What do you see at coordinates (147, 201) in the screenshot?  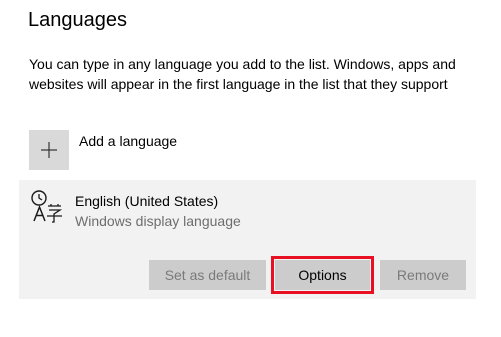 I see `language-name: English (United States)` at bounding box center [147, 201].